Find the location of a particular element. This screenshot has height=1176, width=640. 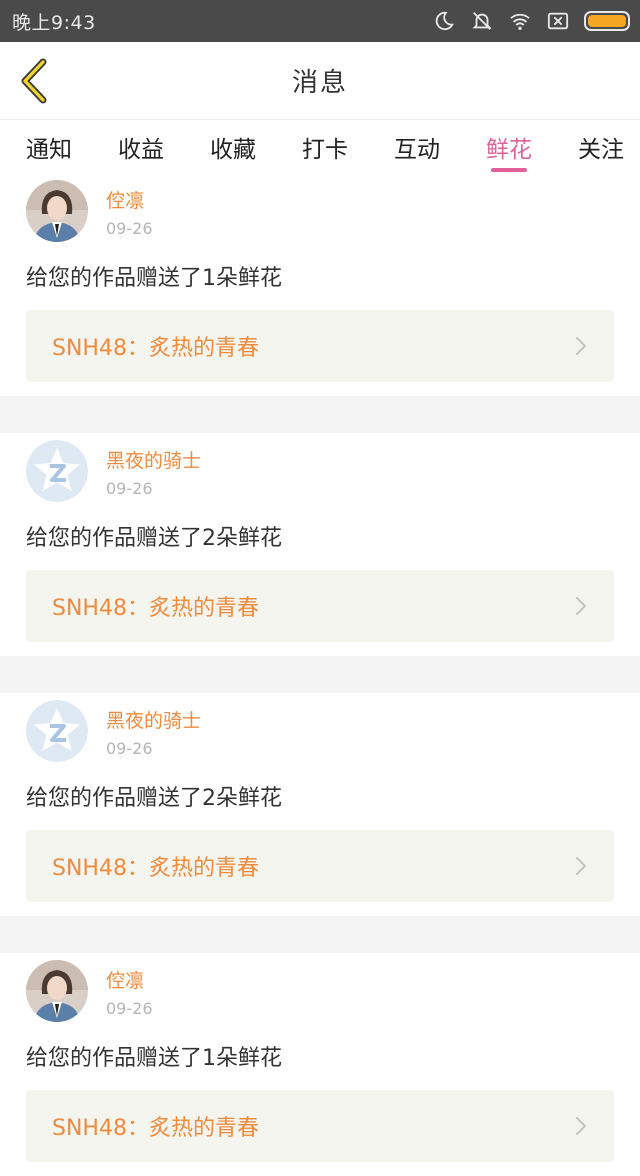

chevron-left-icon is located at coordinates (34, 81).